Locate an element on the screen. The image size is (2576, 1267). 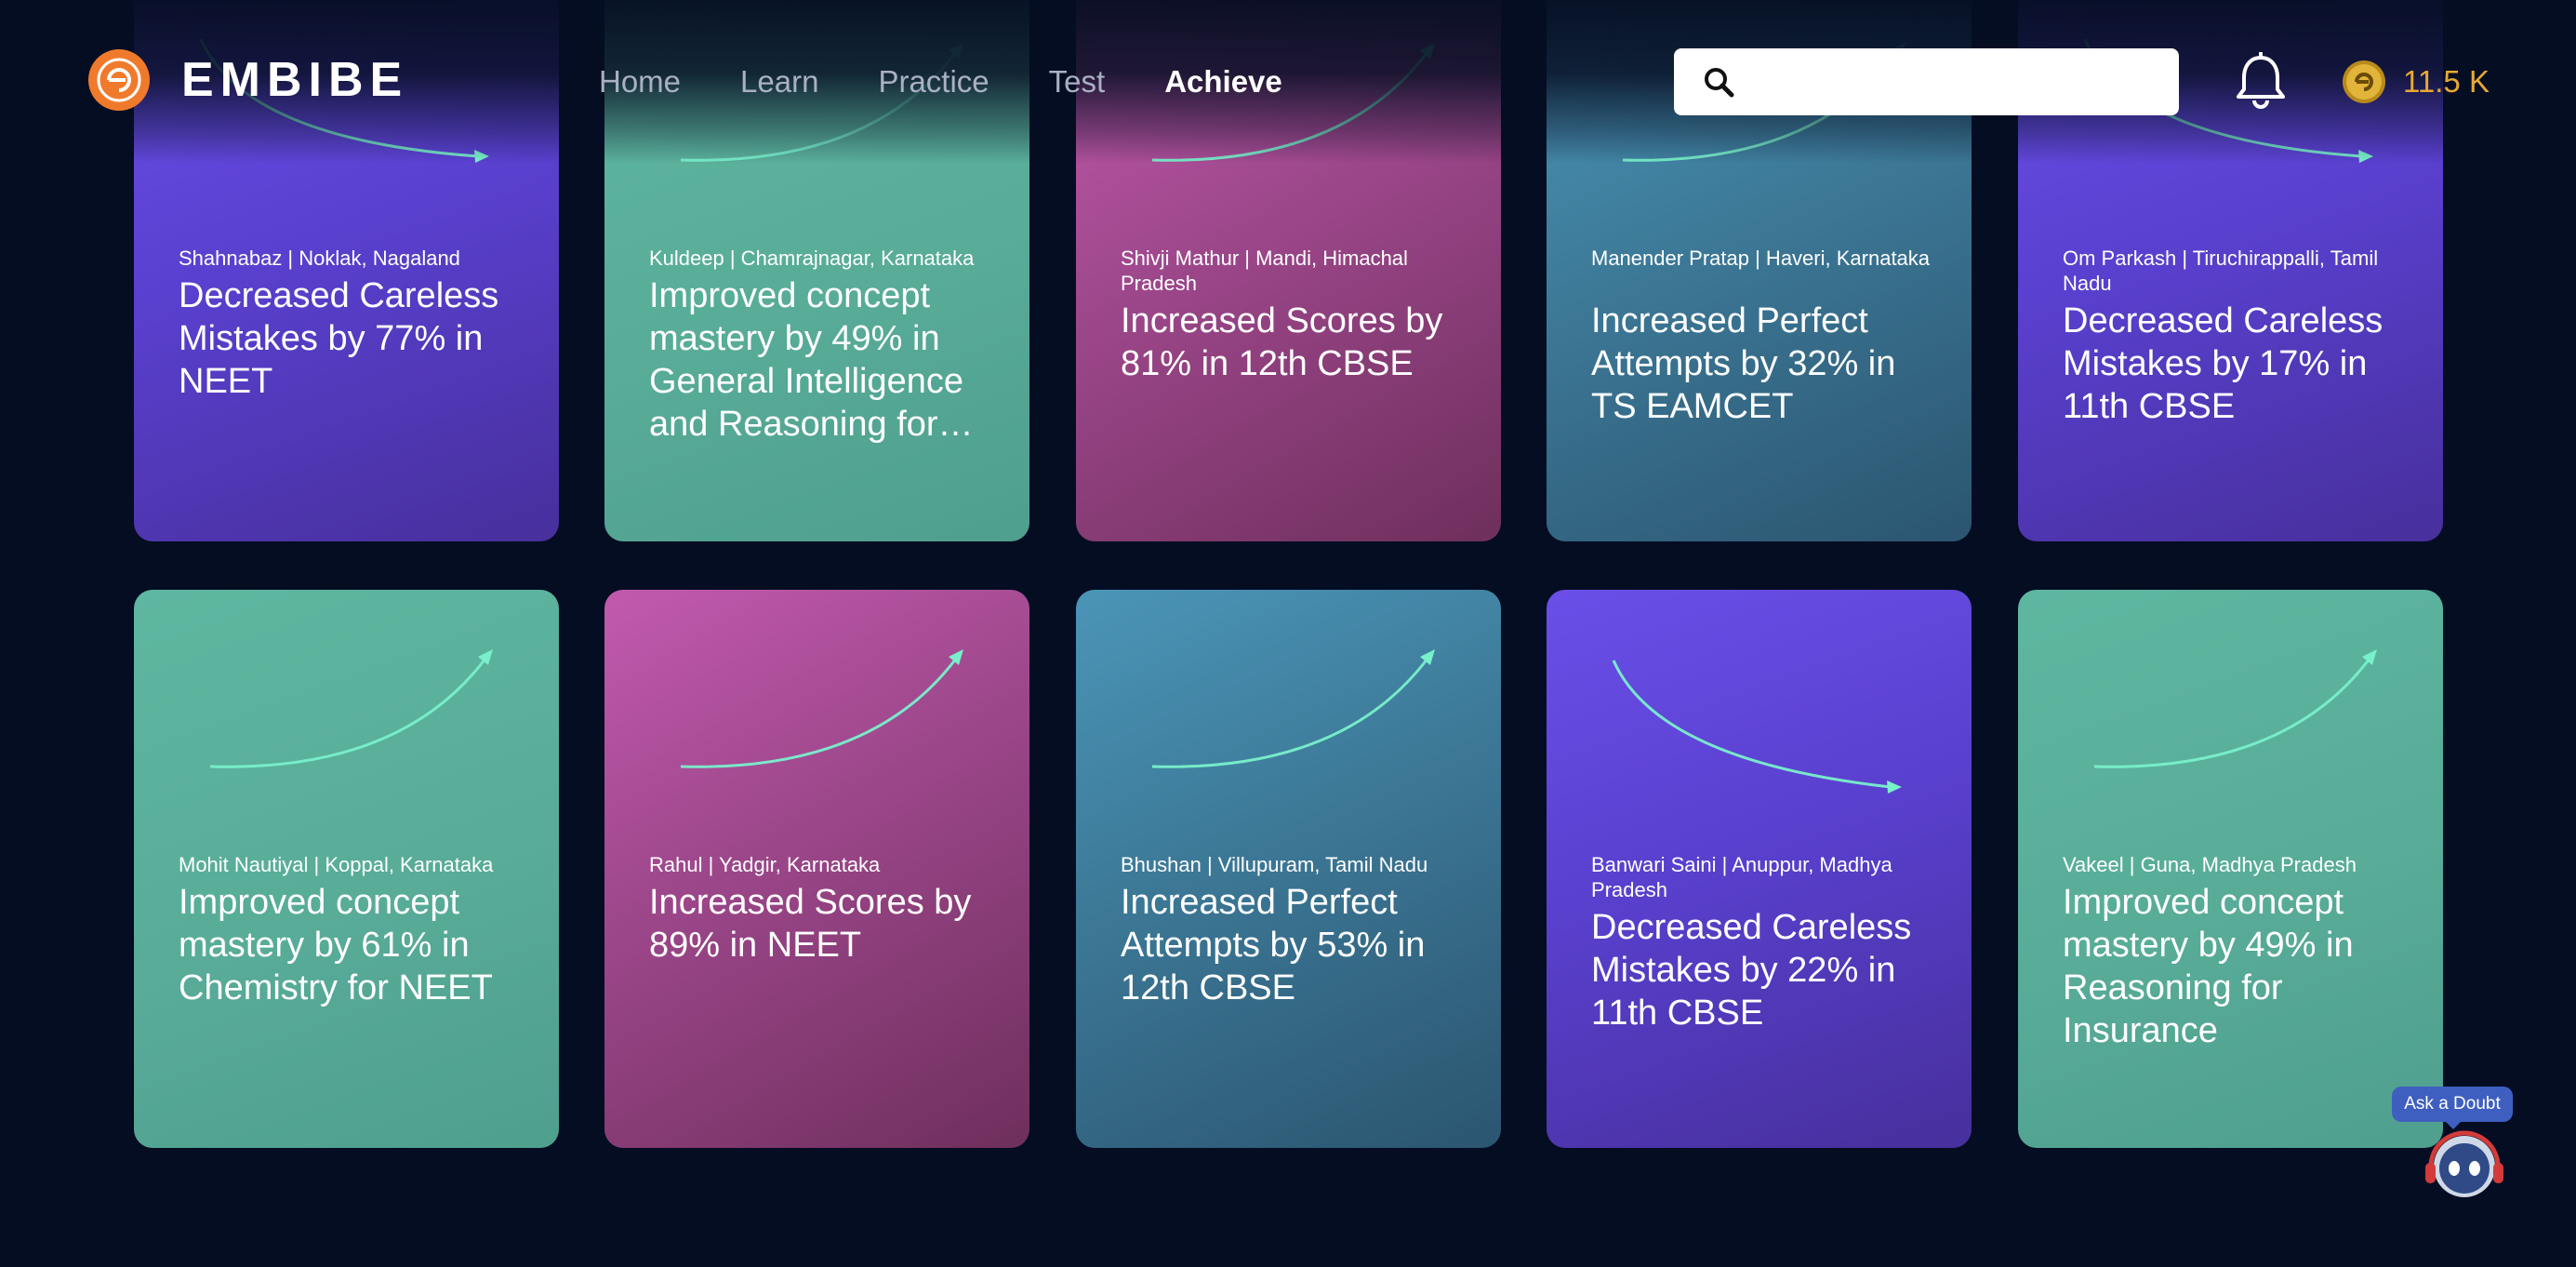
robot-assistant-icon is located at coordinates (2464, 1165).